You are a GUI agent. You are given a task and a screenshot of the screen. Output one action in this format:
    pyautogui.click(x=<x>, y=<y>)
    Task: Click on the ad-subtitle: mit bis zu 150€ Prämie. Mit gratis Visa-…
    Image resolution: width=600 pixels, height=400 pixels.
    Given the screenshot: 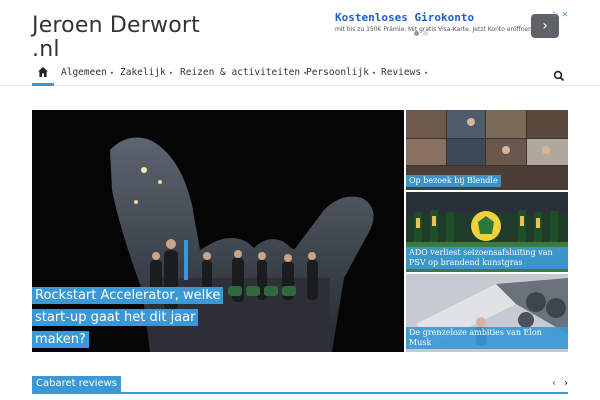 What is the action you would take?
    pyautogui.click(x=434, y=29)
    